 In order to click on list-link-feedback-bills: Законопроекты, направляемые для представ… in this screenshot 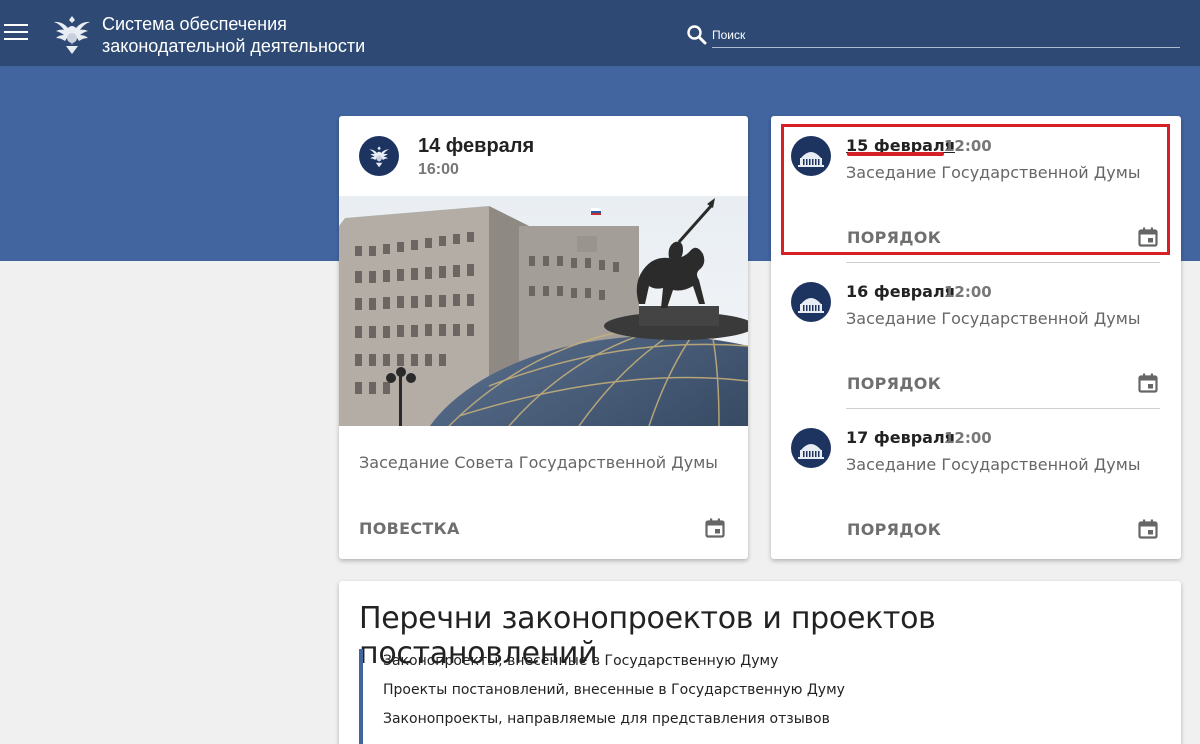, I will do `click(606, 719)`.